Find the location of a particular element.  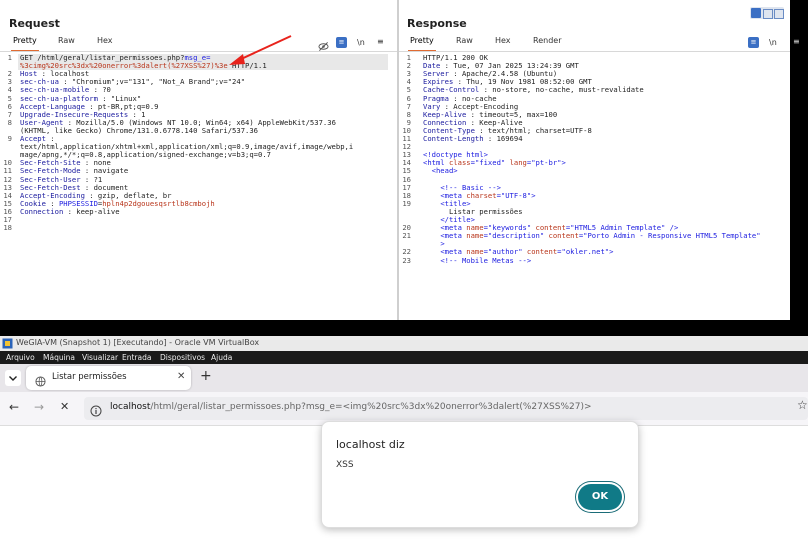

vbox-menu-entrada: Entrada is located at coordinates (136, 357).